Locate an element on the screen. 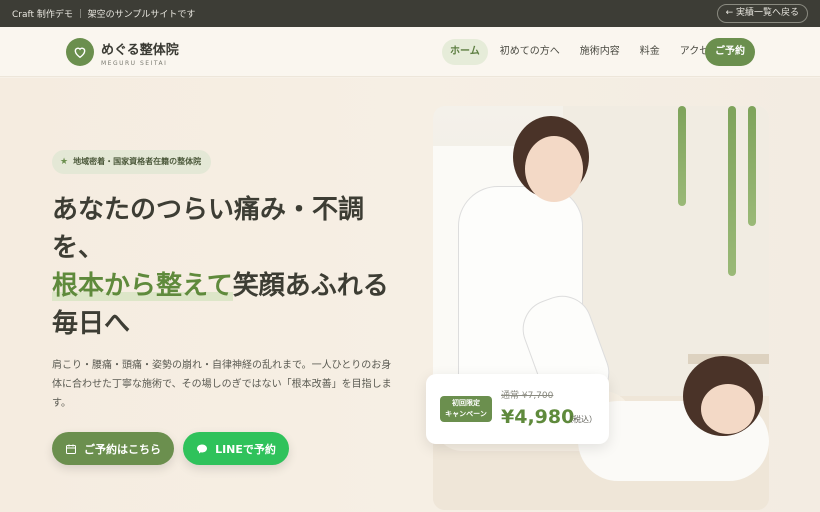 The height and width of the screenshot is (512, 820). nav-home: ホーム is located at coordinates (465, 52).